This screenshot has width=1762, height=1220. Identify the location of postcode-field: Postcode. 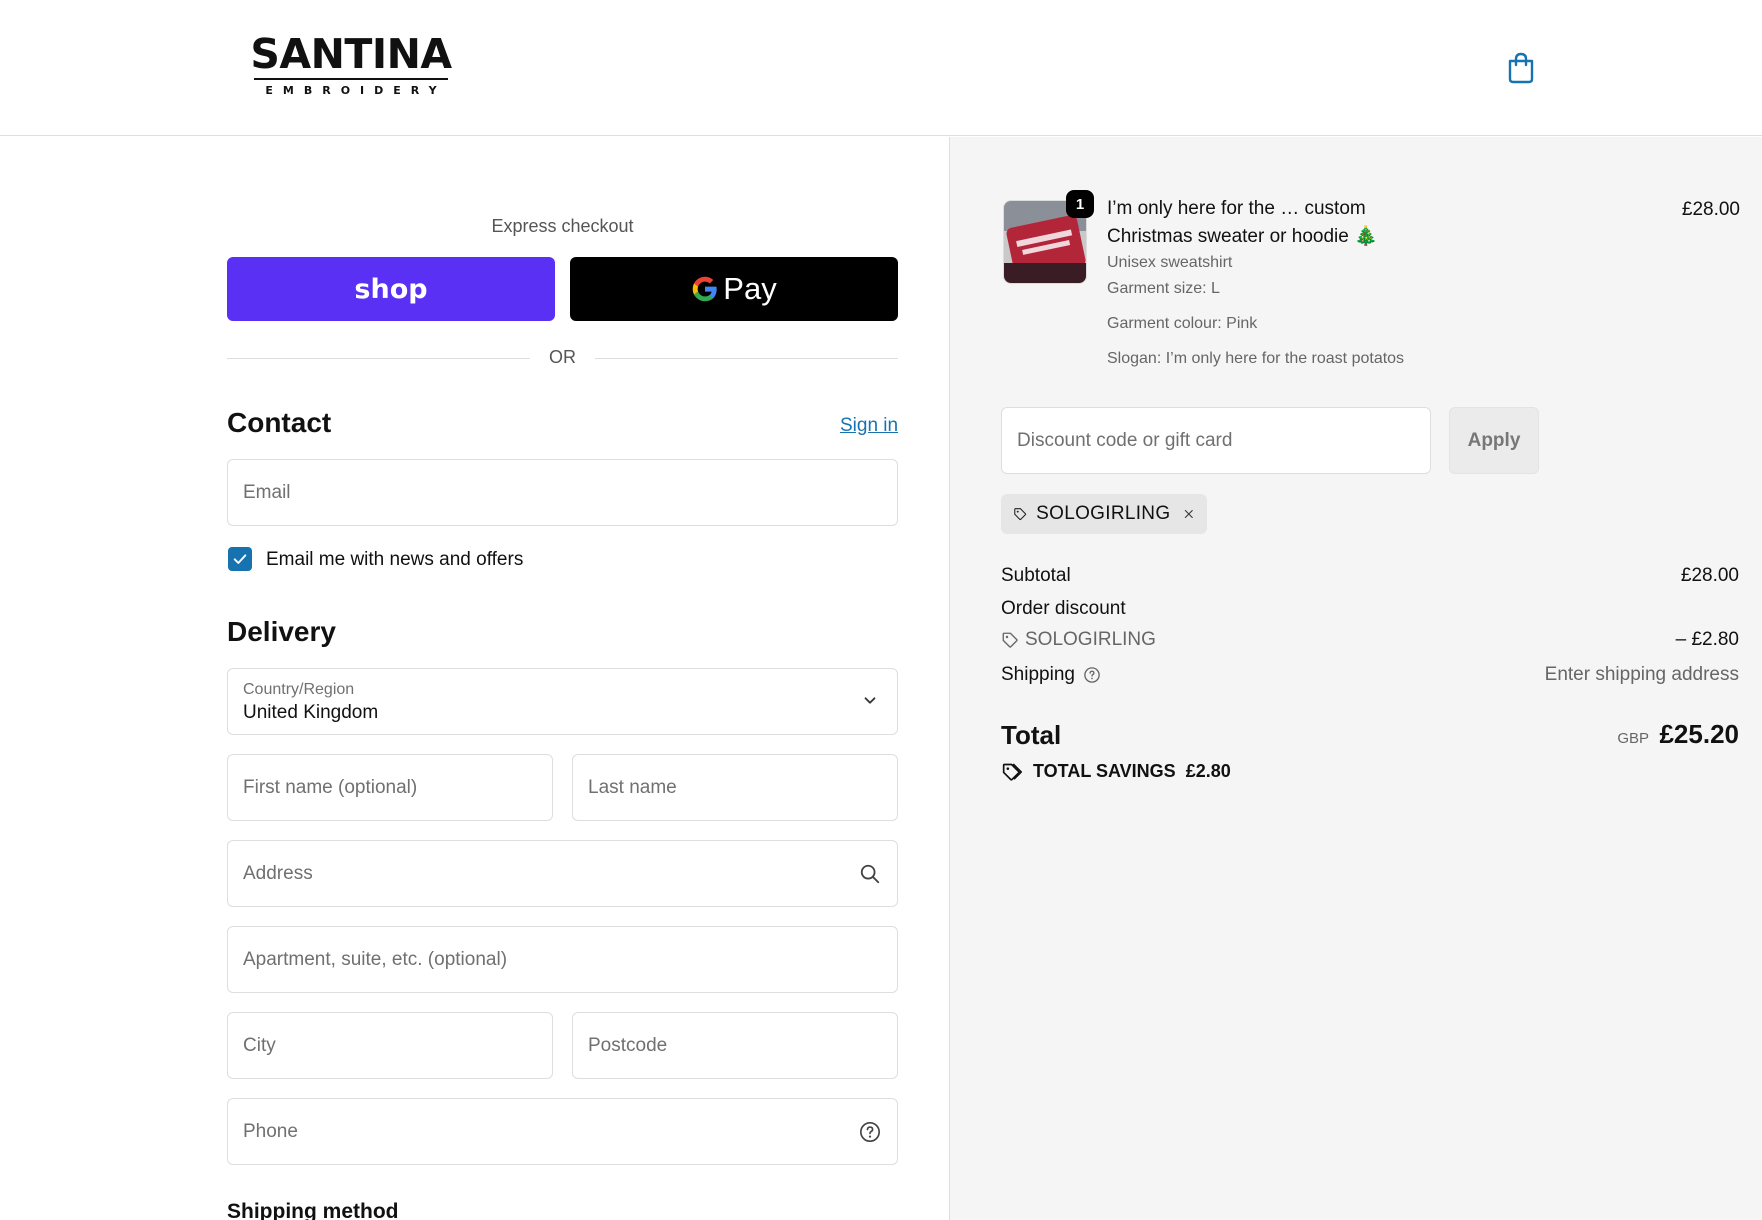
(735, 1045).